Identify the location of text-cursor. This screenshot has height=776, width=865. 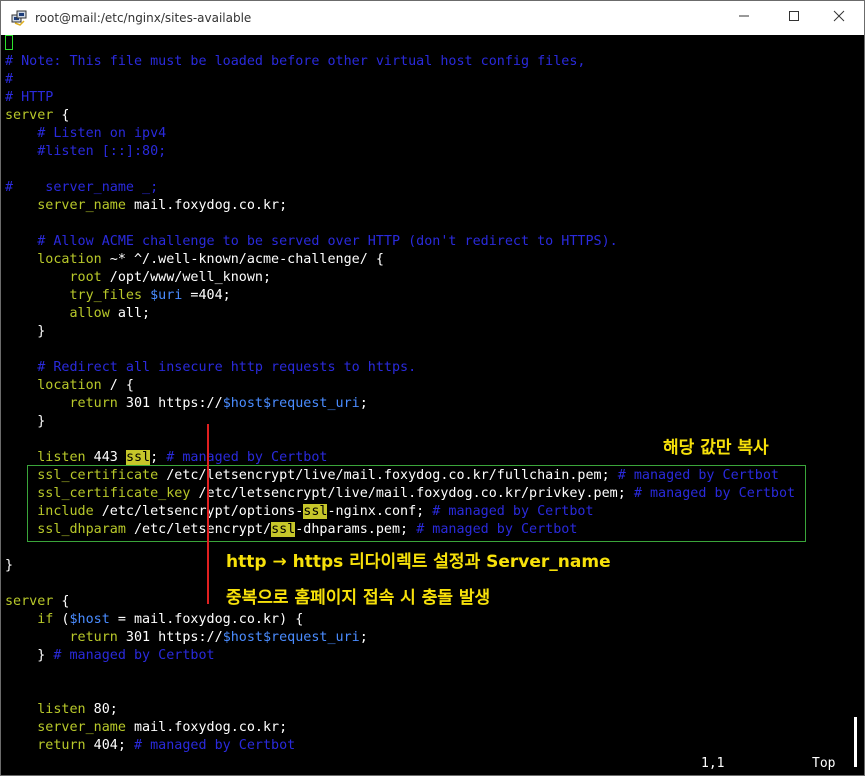
(9, 42).